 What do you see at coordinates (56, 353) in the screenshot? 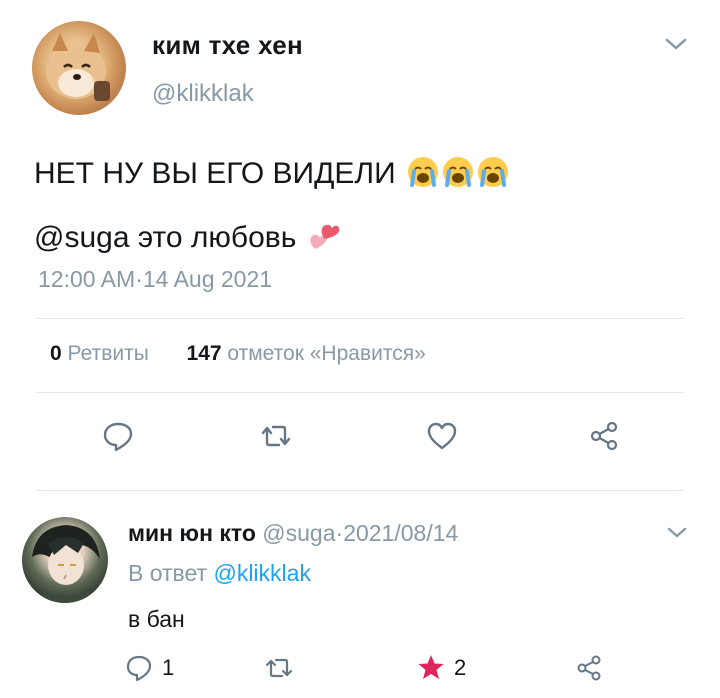
I see `retweets-count: 0` at bounding box center [56, 353].